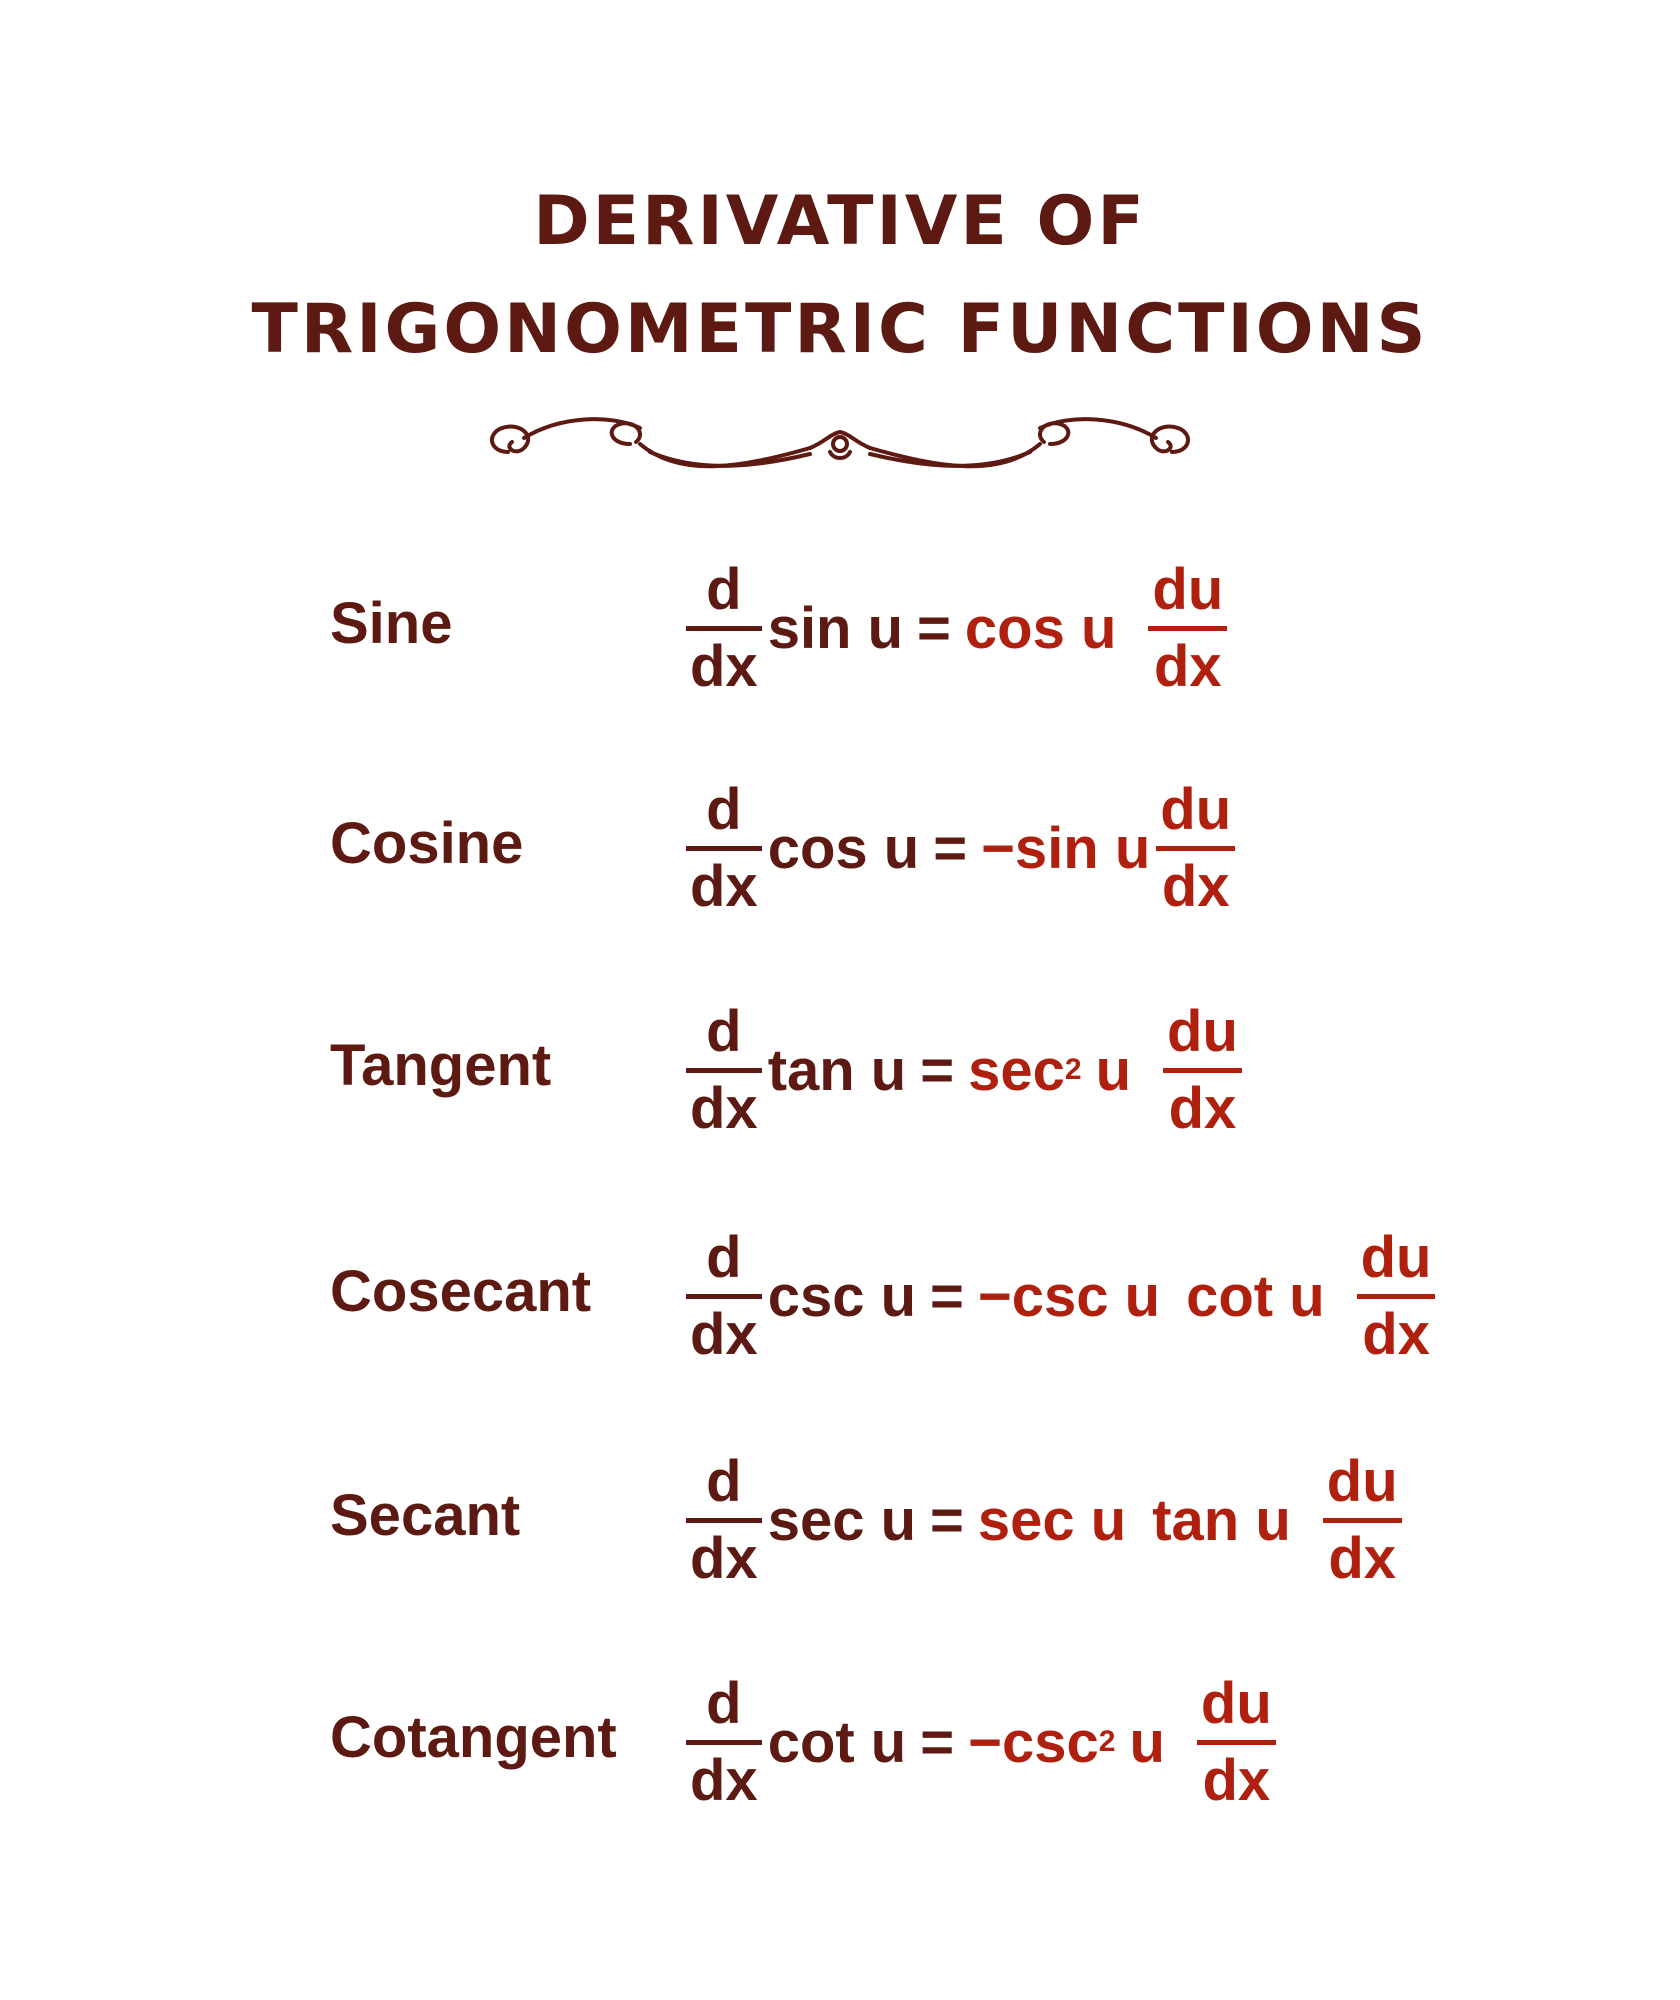 Image resolution: width=1680 pixels, height=2000 pixels. I want to click on derivative-formula: d dx csc u = −csc u cot u du dx, so click(1060, 1296).